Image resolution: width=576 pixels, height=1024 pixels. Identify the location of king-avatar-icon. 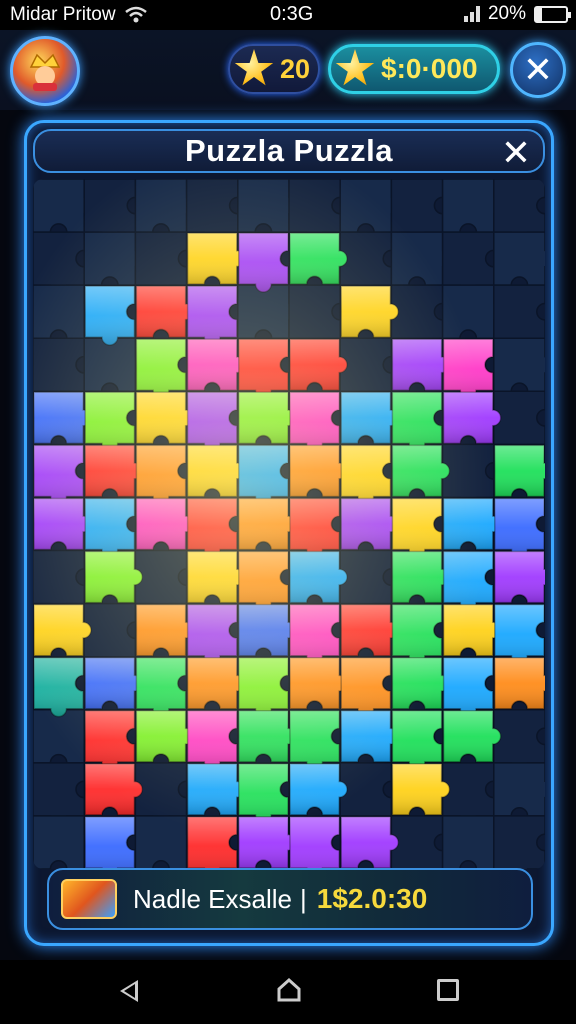
(45, 71).